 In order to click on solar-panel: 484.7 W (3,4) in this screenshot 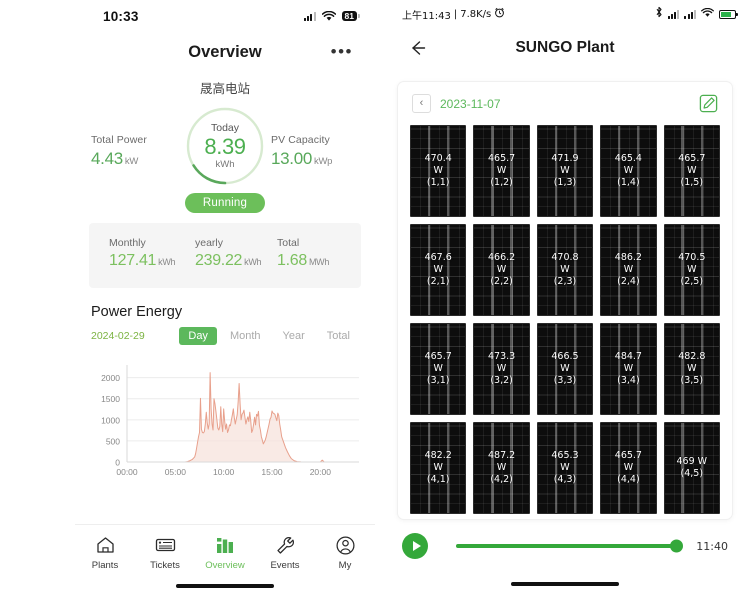, I will do `click(628, 369)`.